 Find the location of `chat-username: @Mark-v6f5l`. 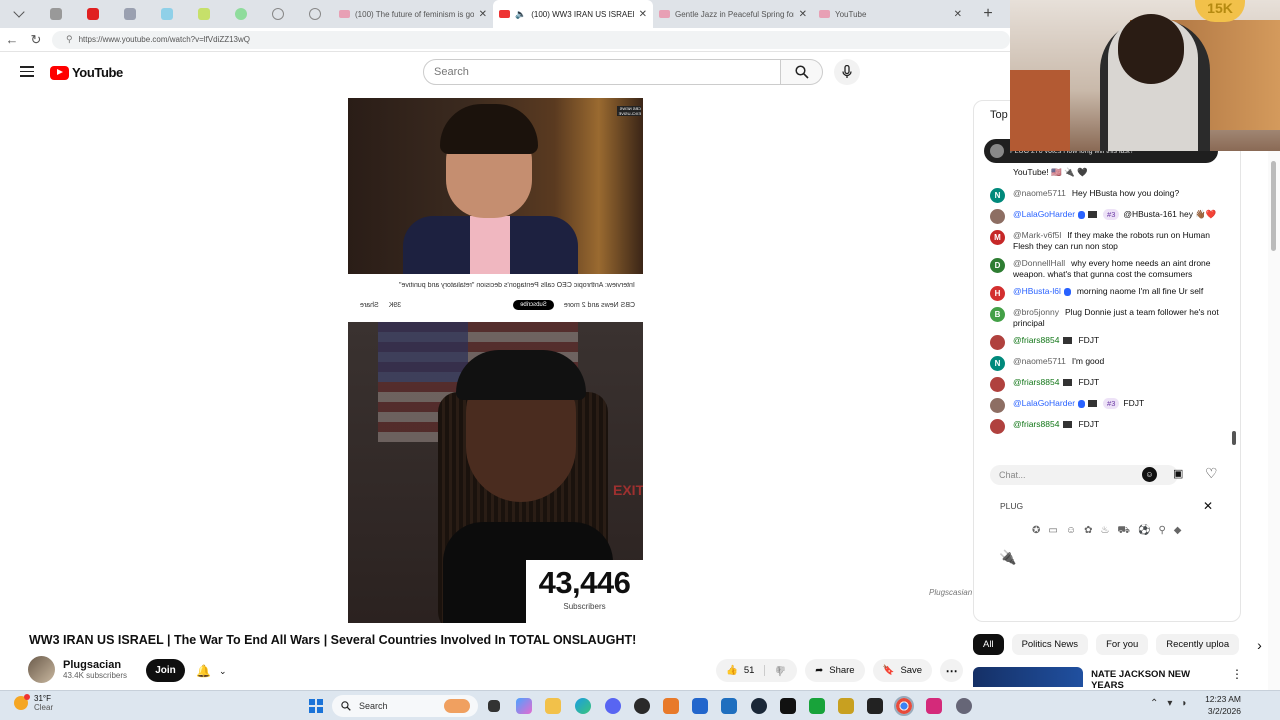

chat-username: @Mark-v6f5l is located at coordinates (1037, 235).